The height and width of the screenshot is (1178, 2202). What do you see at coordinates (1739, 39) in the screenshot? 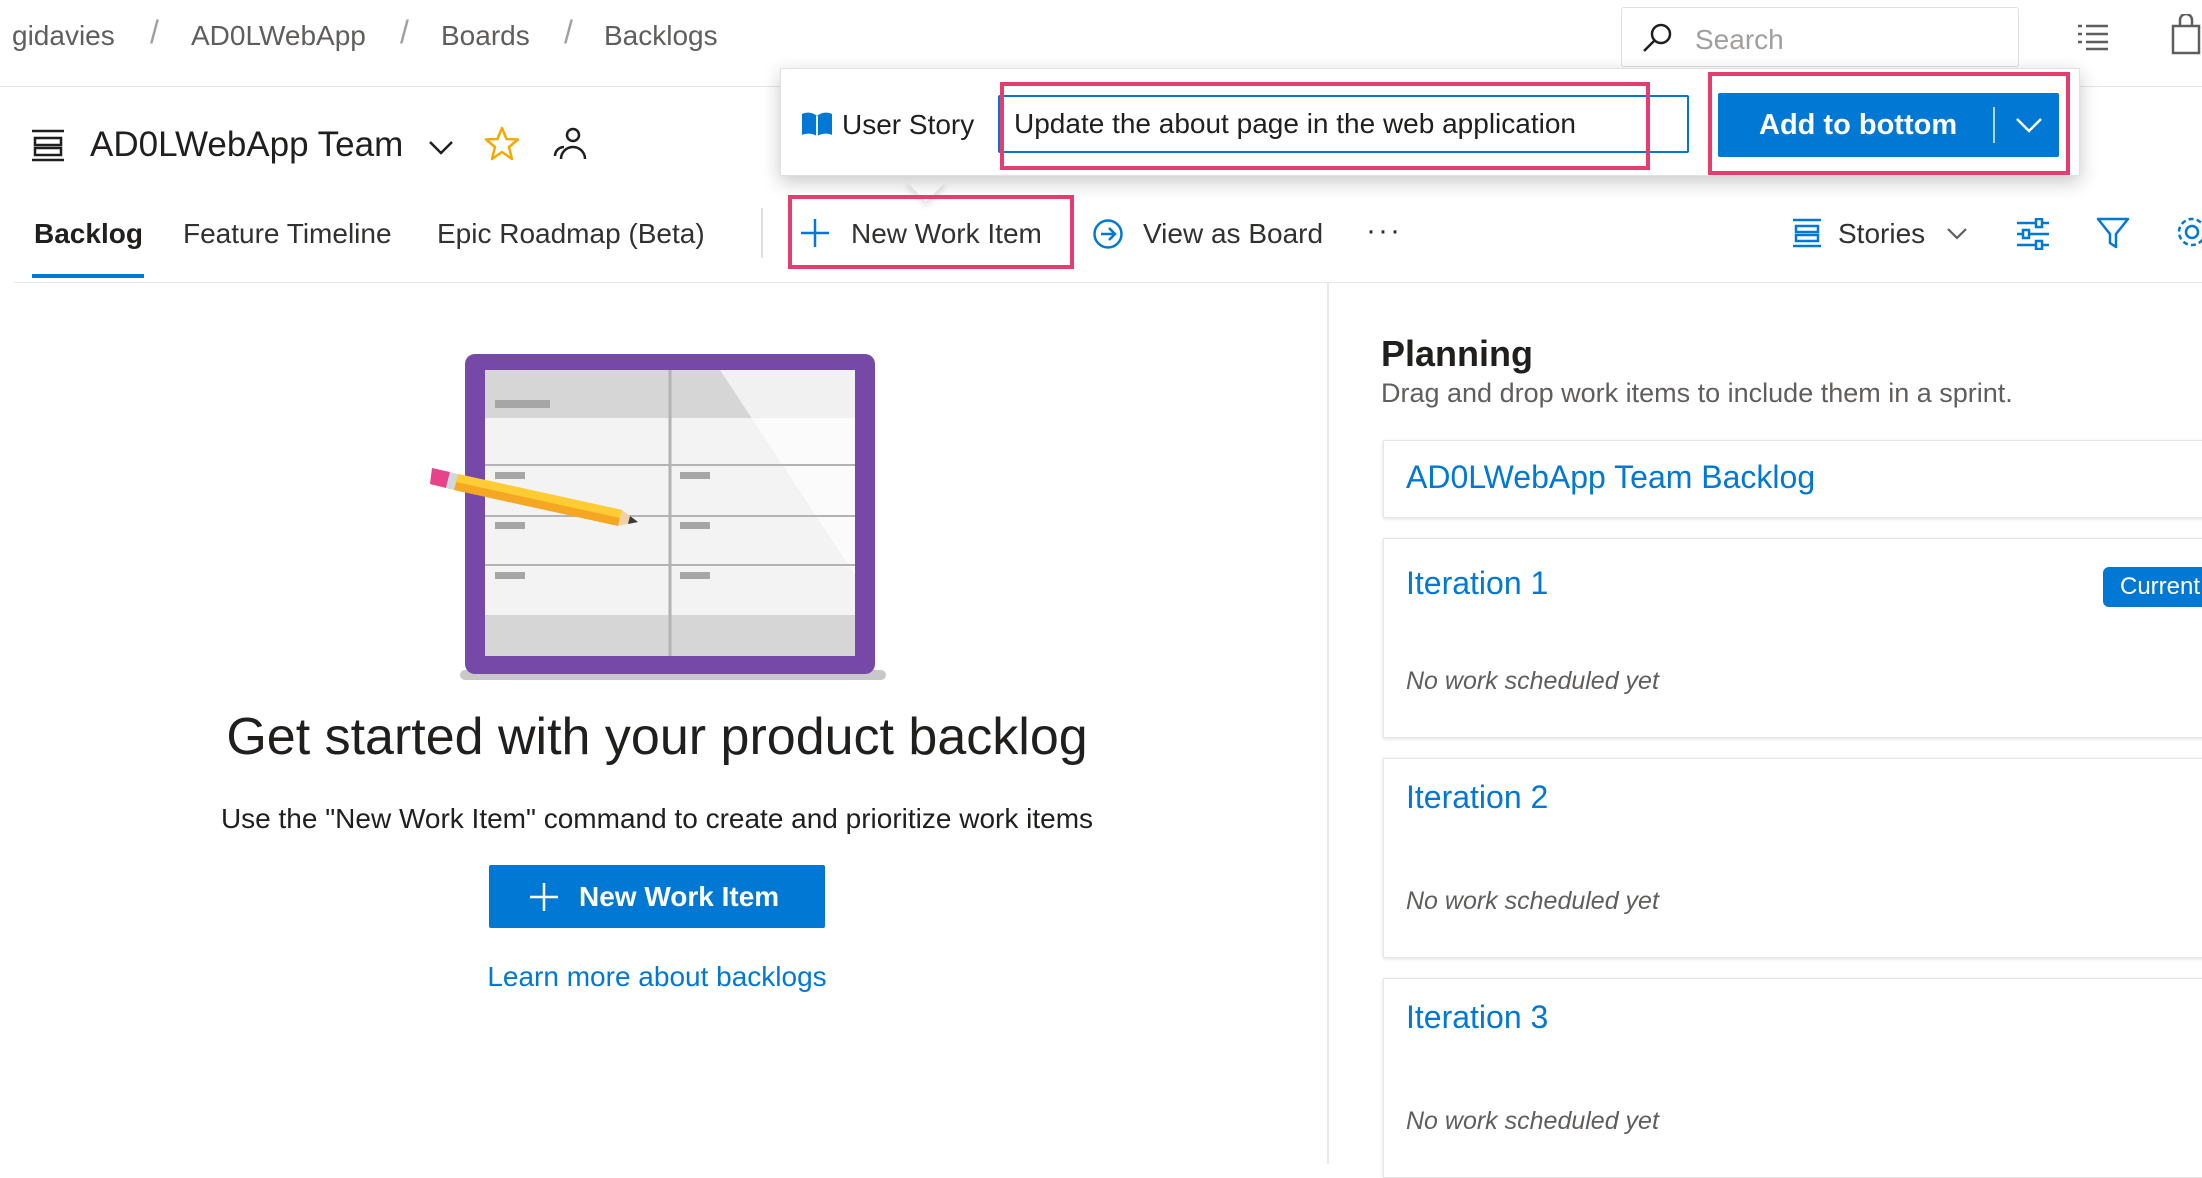
I see `search-placeholder: Search` at bounding box center [1739, 39].